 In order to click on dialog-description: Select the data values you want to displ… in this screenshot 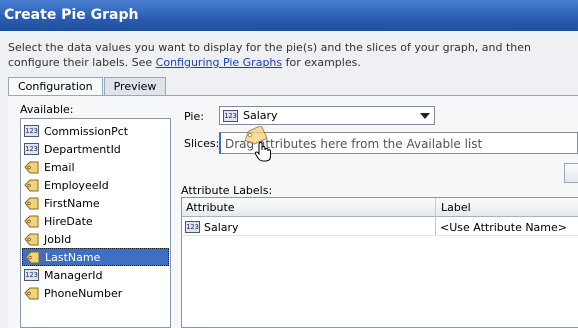, I will do `click(290, 55)`.